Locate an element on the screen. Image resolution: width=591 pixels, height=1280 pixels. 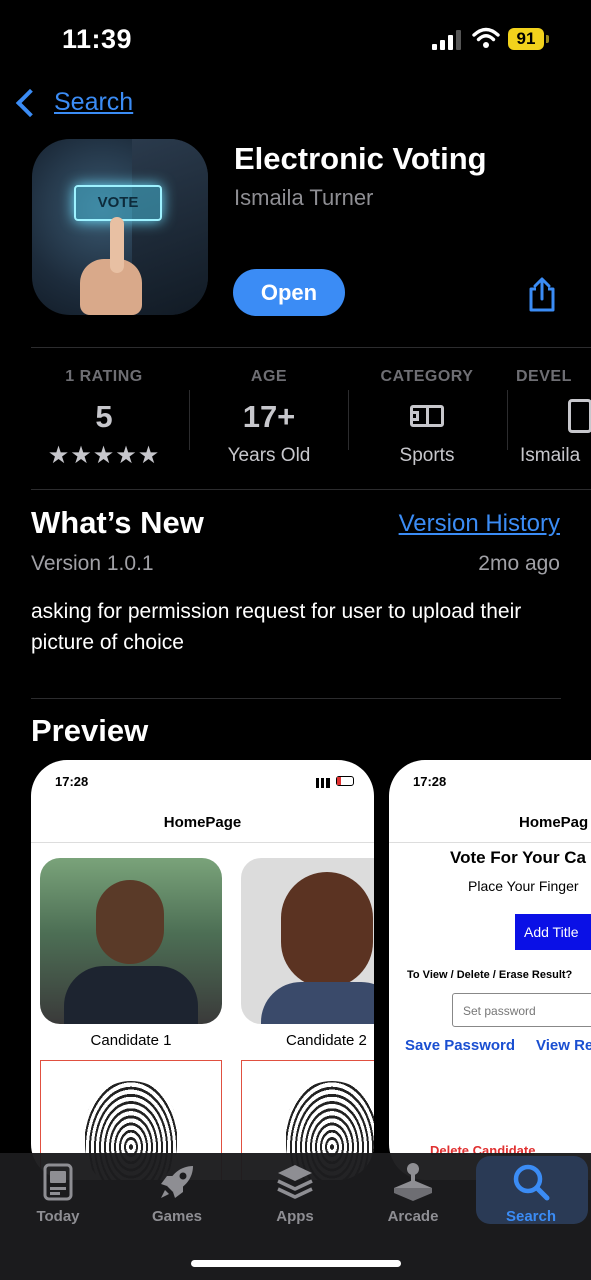
app-title: Electronic Voting is located at coordinates (360, 158).